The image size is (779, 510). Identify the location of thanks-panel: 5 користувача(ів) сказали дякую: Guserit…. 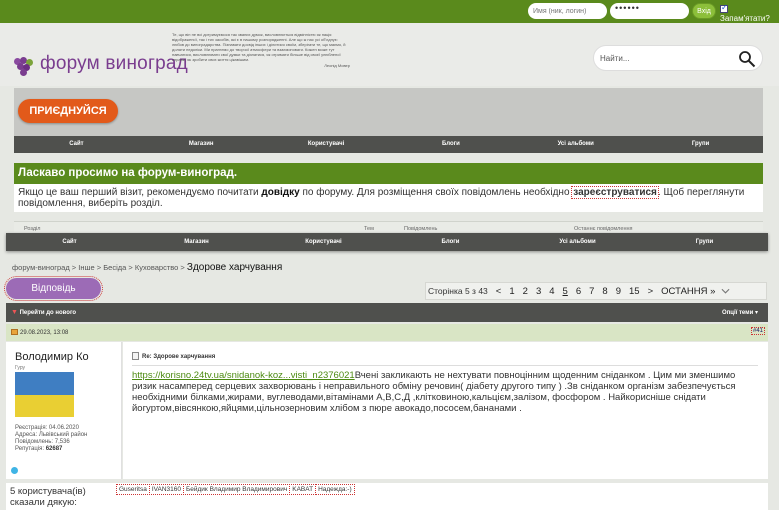
(387, 496).